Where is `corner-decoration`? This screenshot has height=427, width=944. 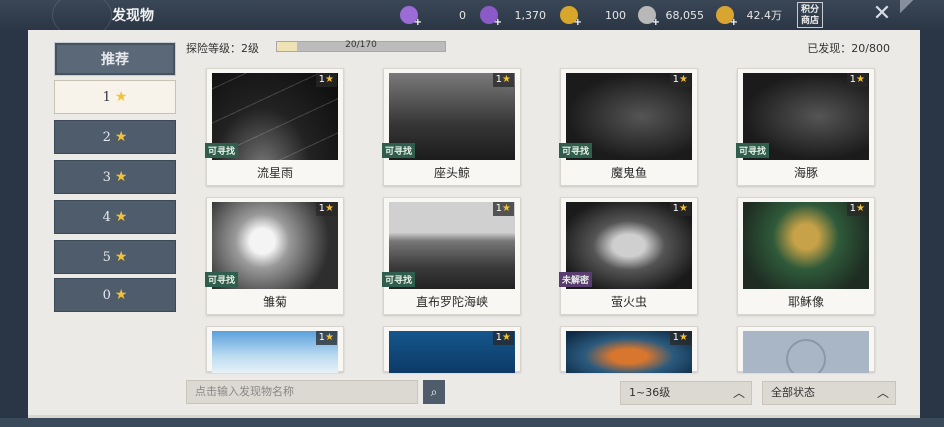 corner-decoration is located at coordinates (922, 15).